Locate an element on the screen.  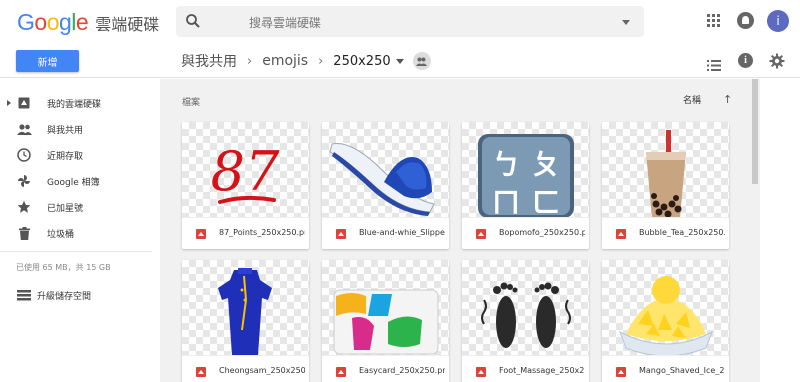
file-card: Mango_Shaved_Ice_250x250.png is located at coordinates (665, 321).